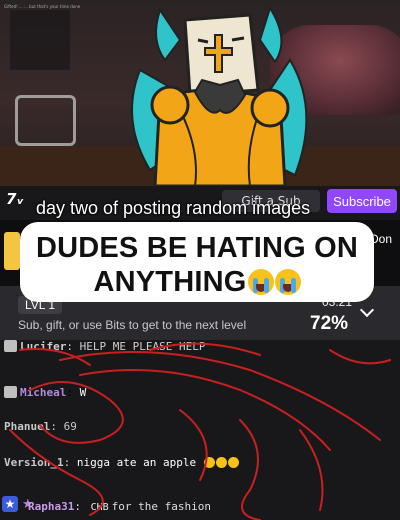 This screenshot has height=520, width=400. I want to click on subscribe-button: Subscribe, so click(362, 201).